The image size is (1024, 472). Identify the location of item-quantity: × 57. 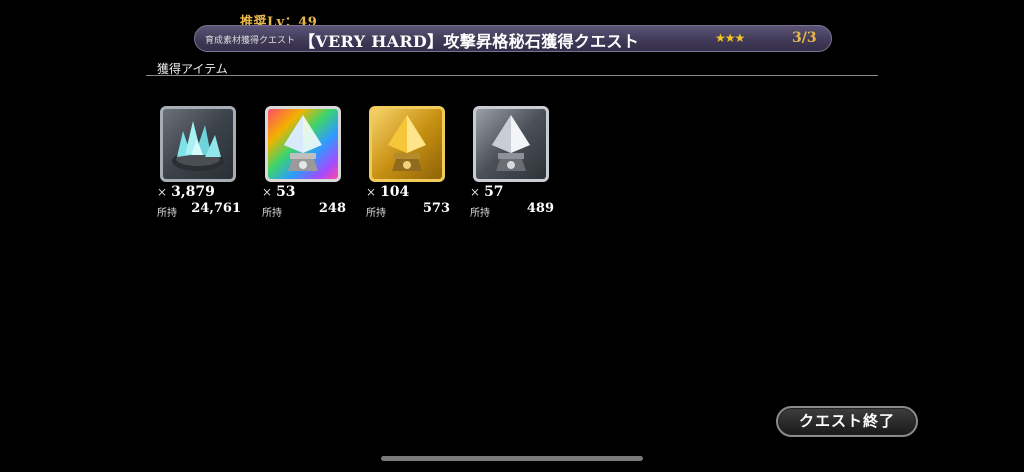
(487, 192).